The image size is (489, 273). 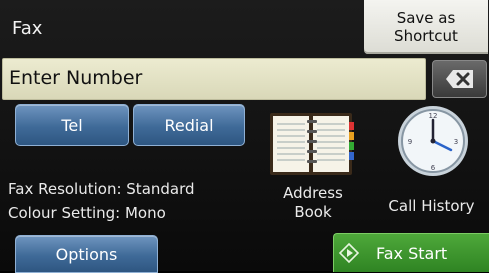 I want to click on fax-start-button: Fax Start, so click(x=411, y=252).